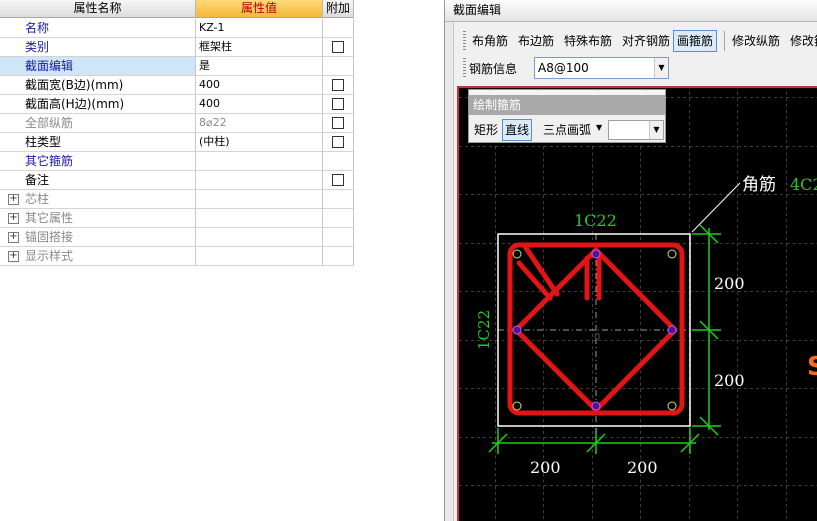 Image resolution: width=817 pixels, height=521 pixels. What do you see at coordinates (259, 123) in the screenshot?
I see `prop-value: 8⌀22` at bounding box center [259, 123].